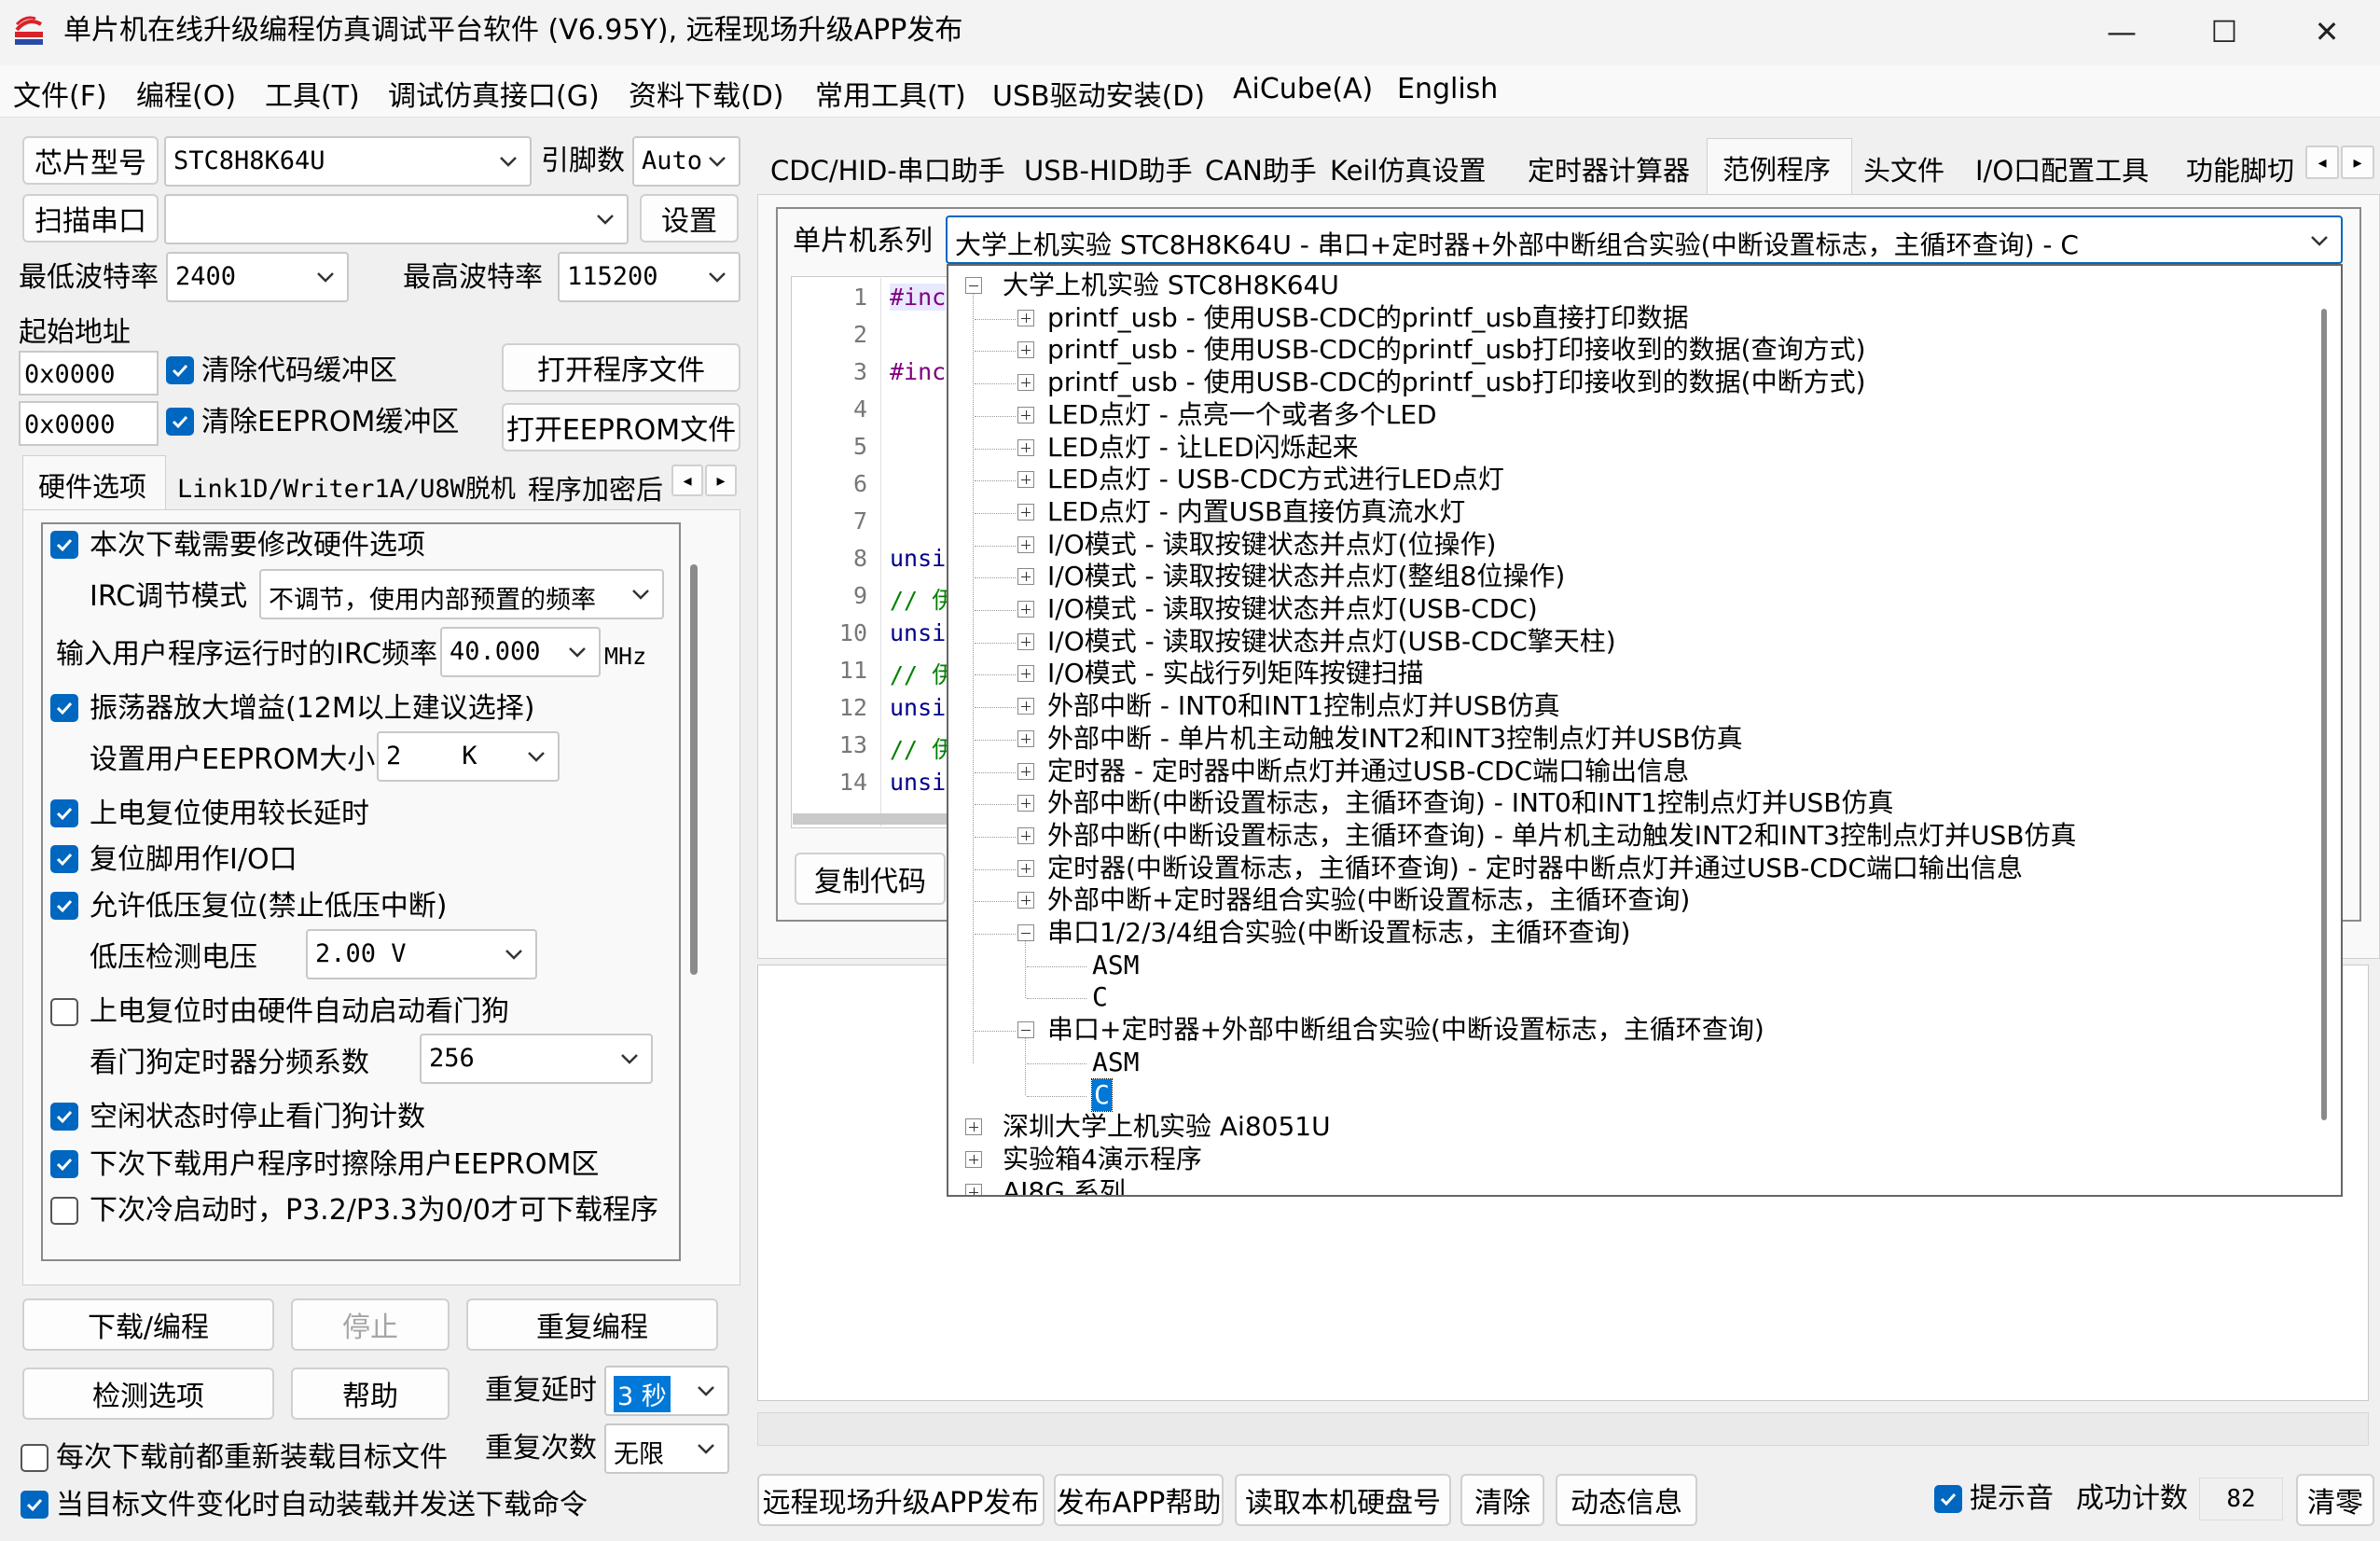 The width and height of the screenshot is (2380, 1541). I want to click on erase-eeprom-checkbox, so click(64, 1164).